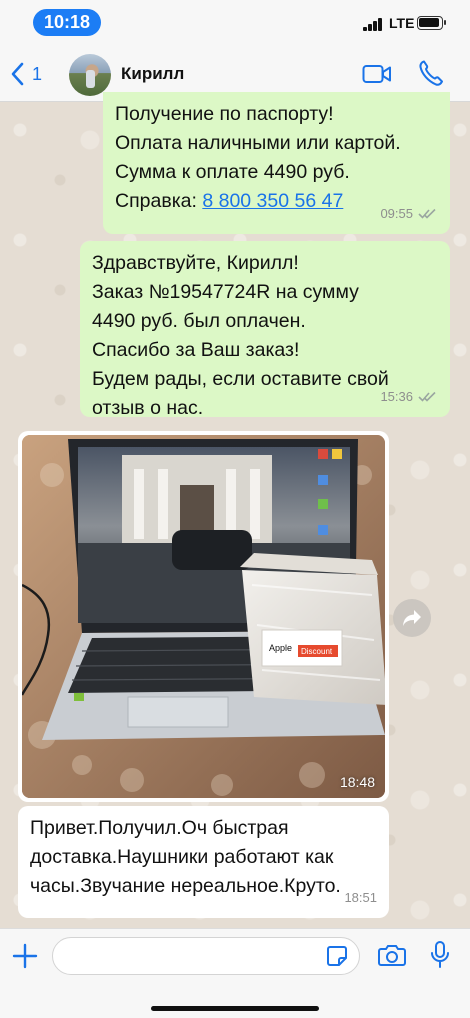 The image size is (470, 1018). Describe the element at coordinates (159, 201) in the screenshot. I see `reference-label: Справка:` at that location.